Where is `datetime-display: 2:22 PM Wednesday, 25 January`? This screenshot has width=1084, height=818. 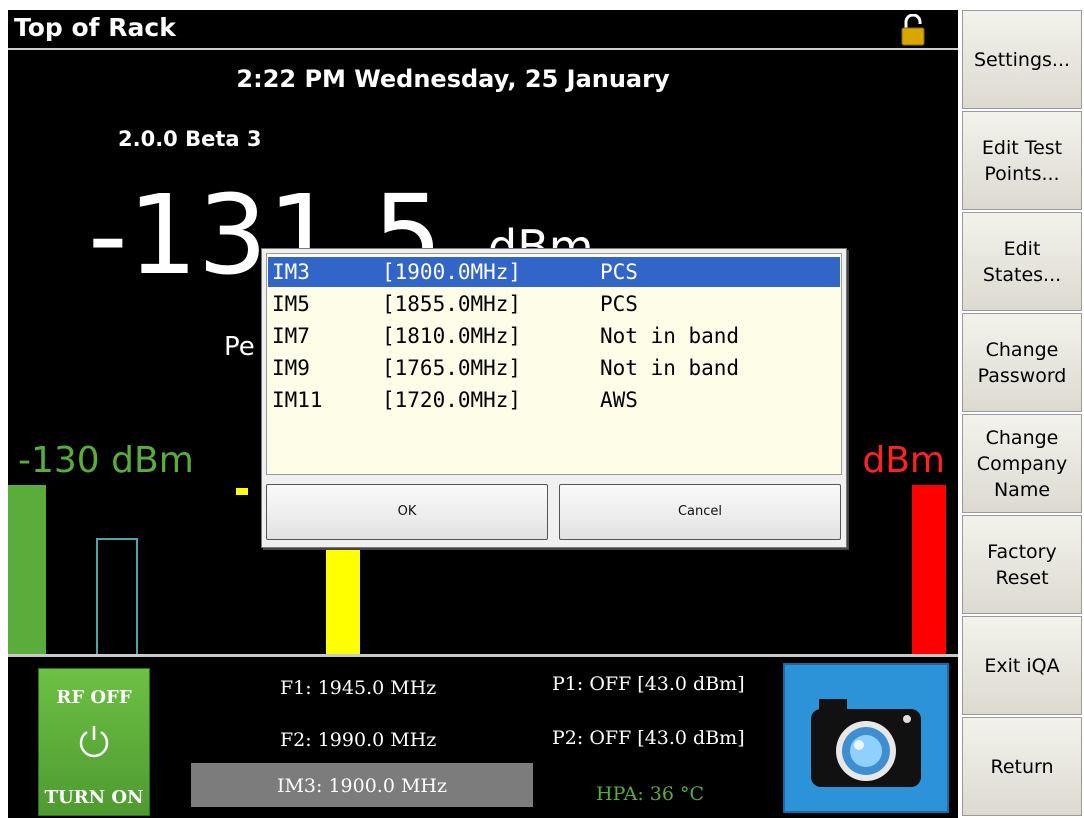 datetime-display: 2:22 PM Wednesday, 25 January is located at coordinates (453, 79).